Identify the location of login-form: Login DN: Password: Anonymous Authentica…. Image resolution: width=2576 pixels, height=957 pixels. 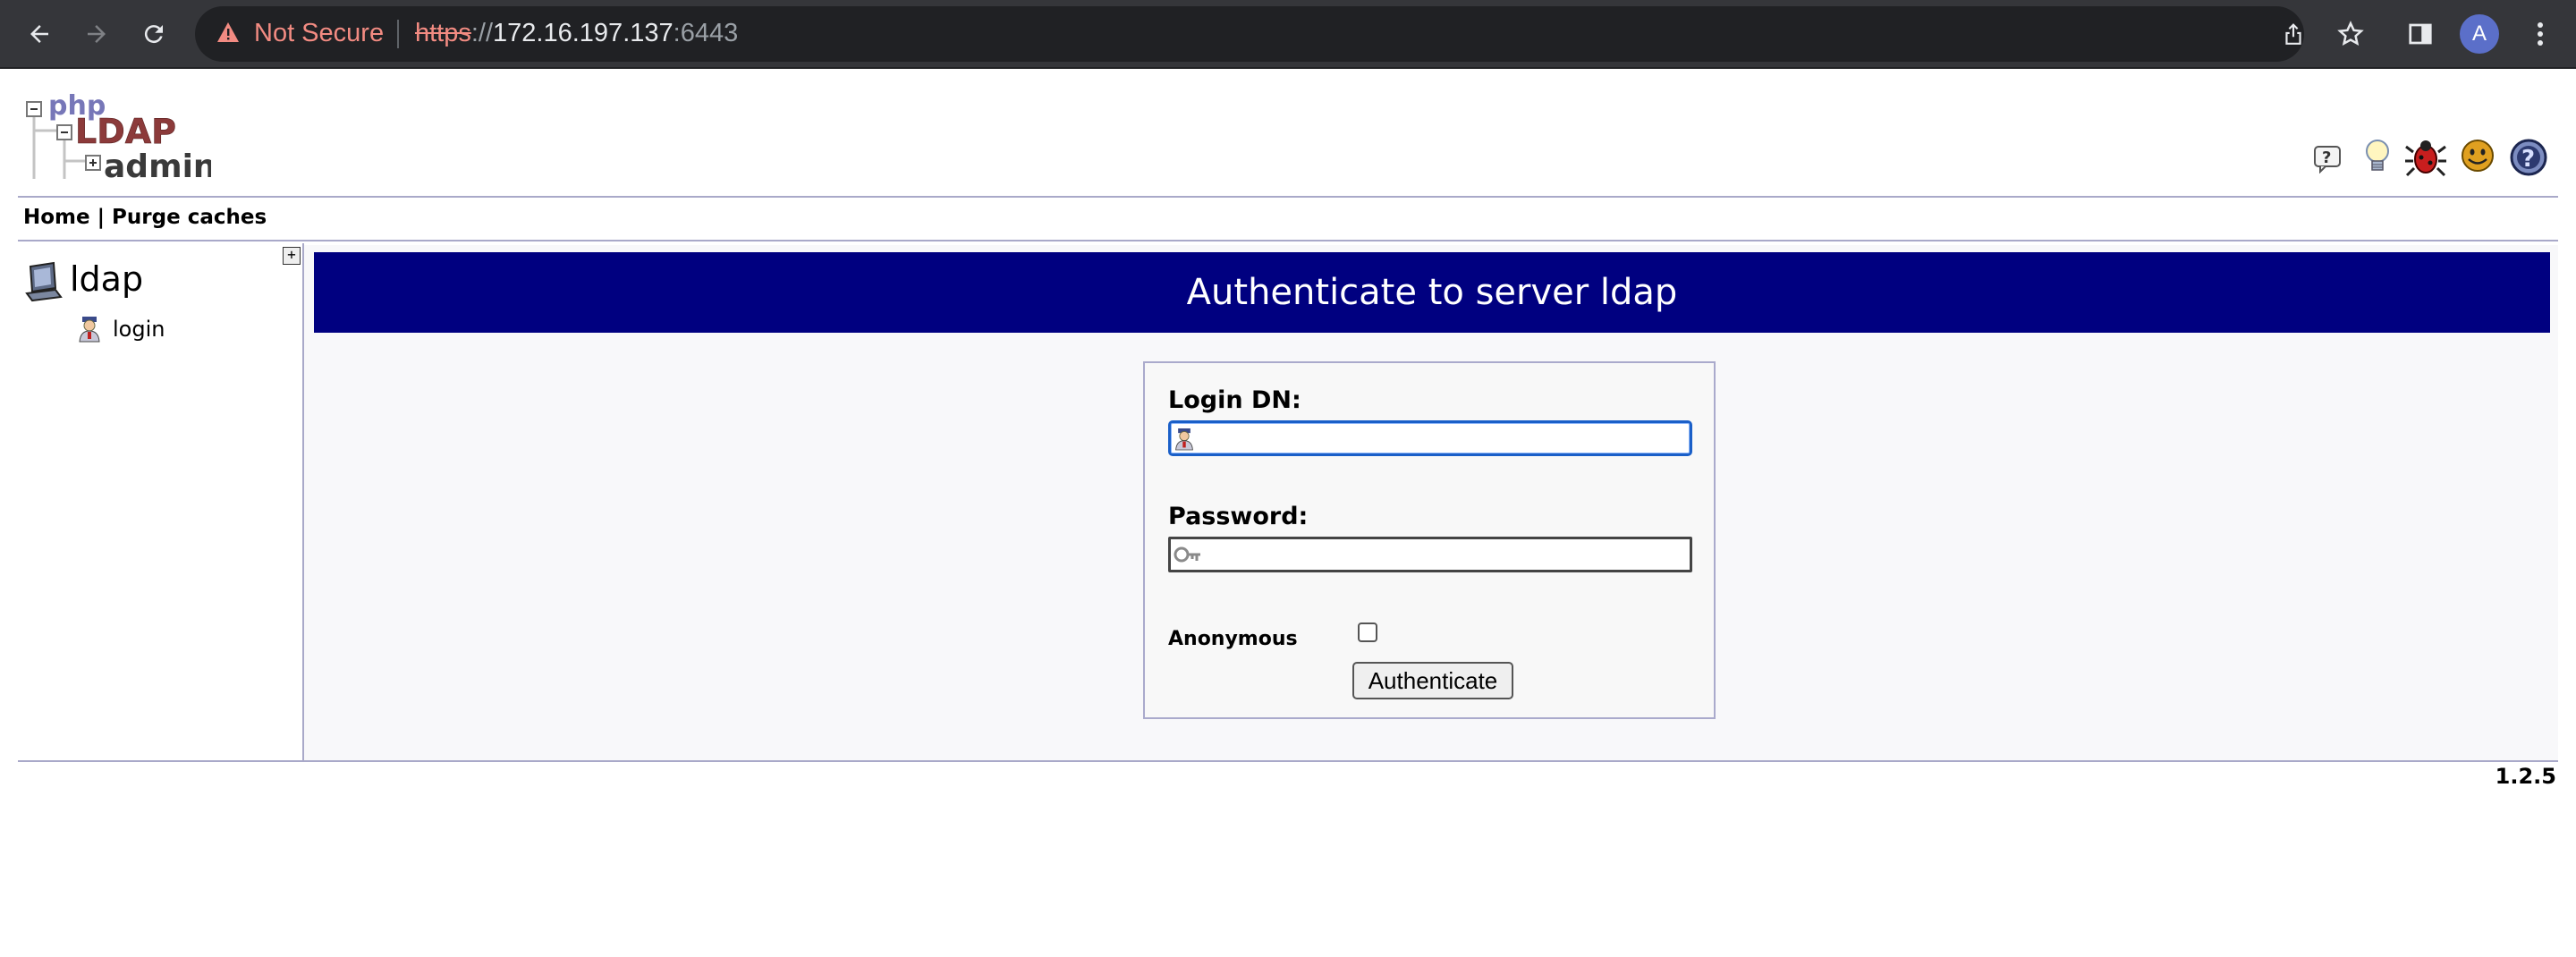
(1429, 540).